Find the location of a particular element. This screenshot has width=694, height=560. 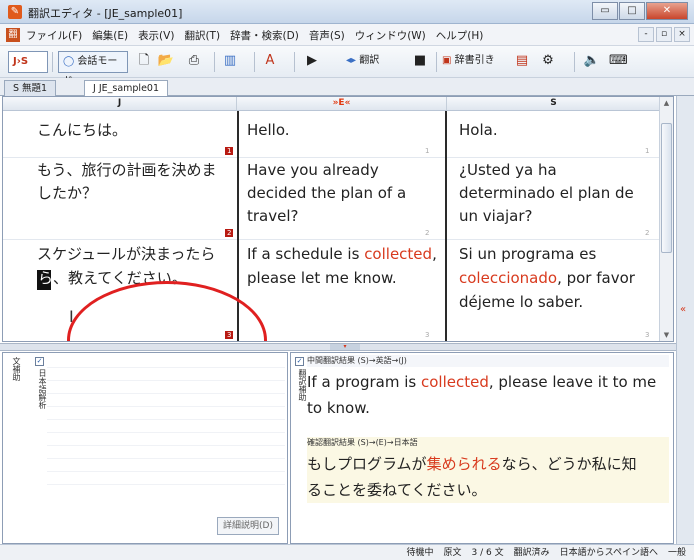

es-segment-2-line1: ¿Usted ya ha is located at coordinates (508, 170).